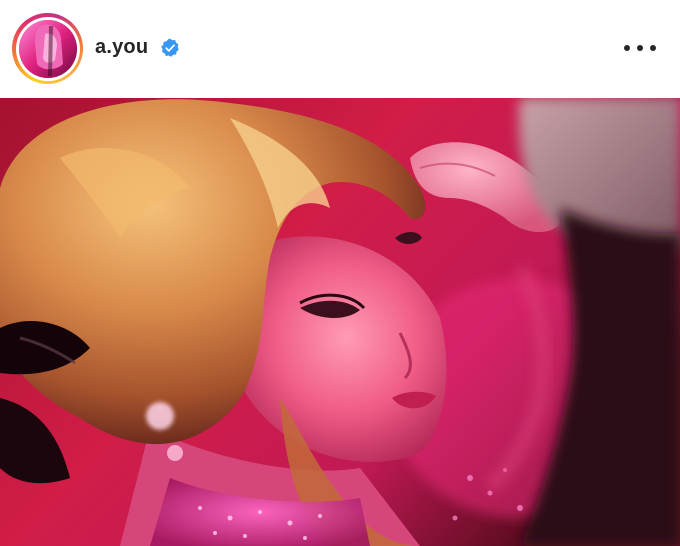 This screenshot has height=546, width=680. I want to click on username: a.you, so click(121, 47).